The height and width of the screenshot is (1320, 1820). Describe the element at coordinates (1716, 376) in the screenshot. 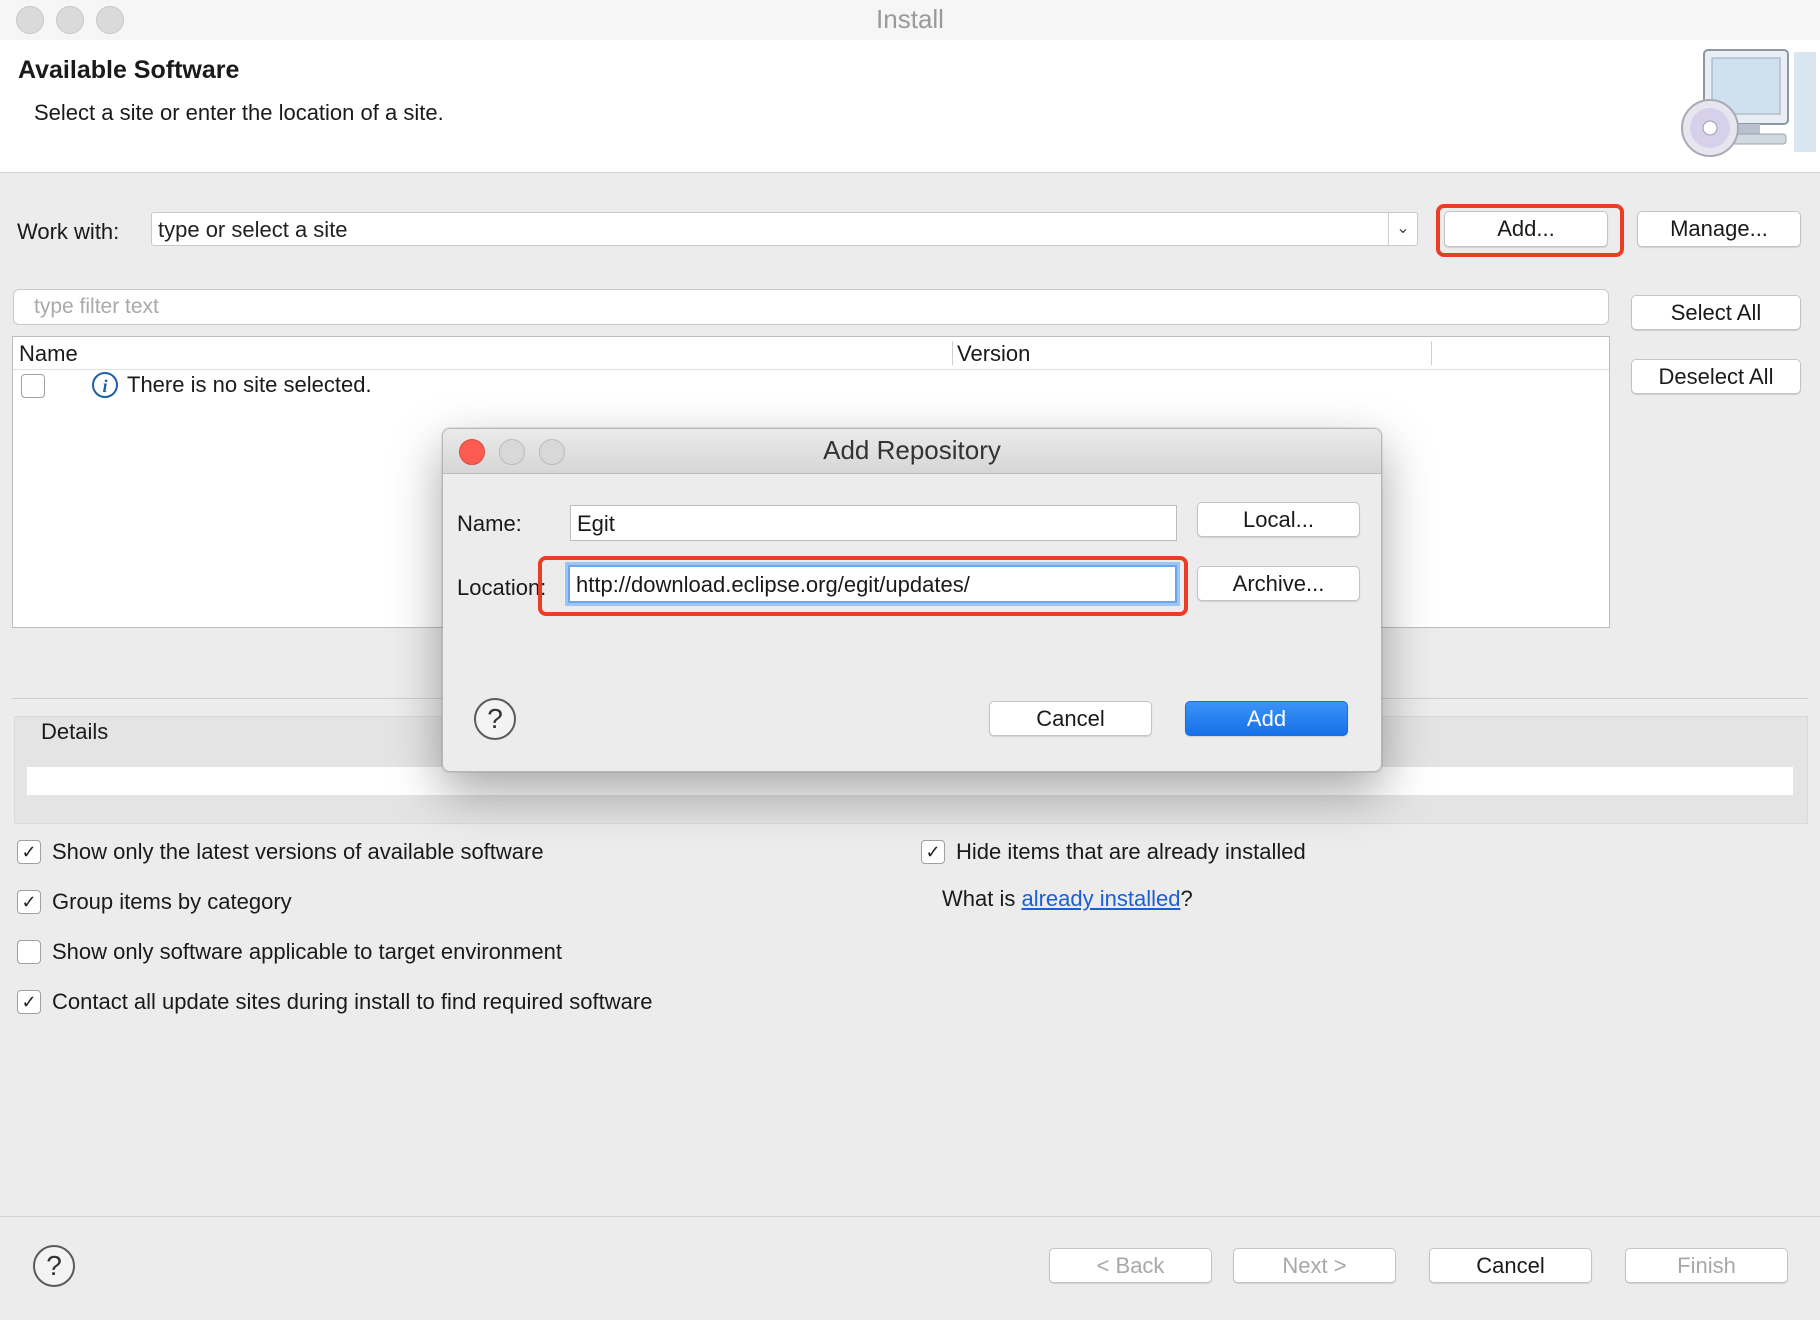

I see `deselect-all-button: Deselect All` at that location.